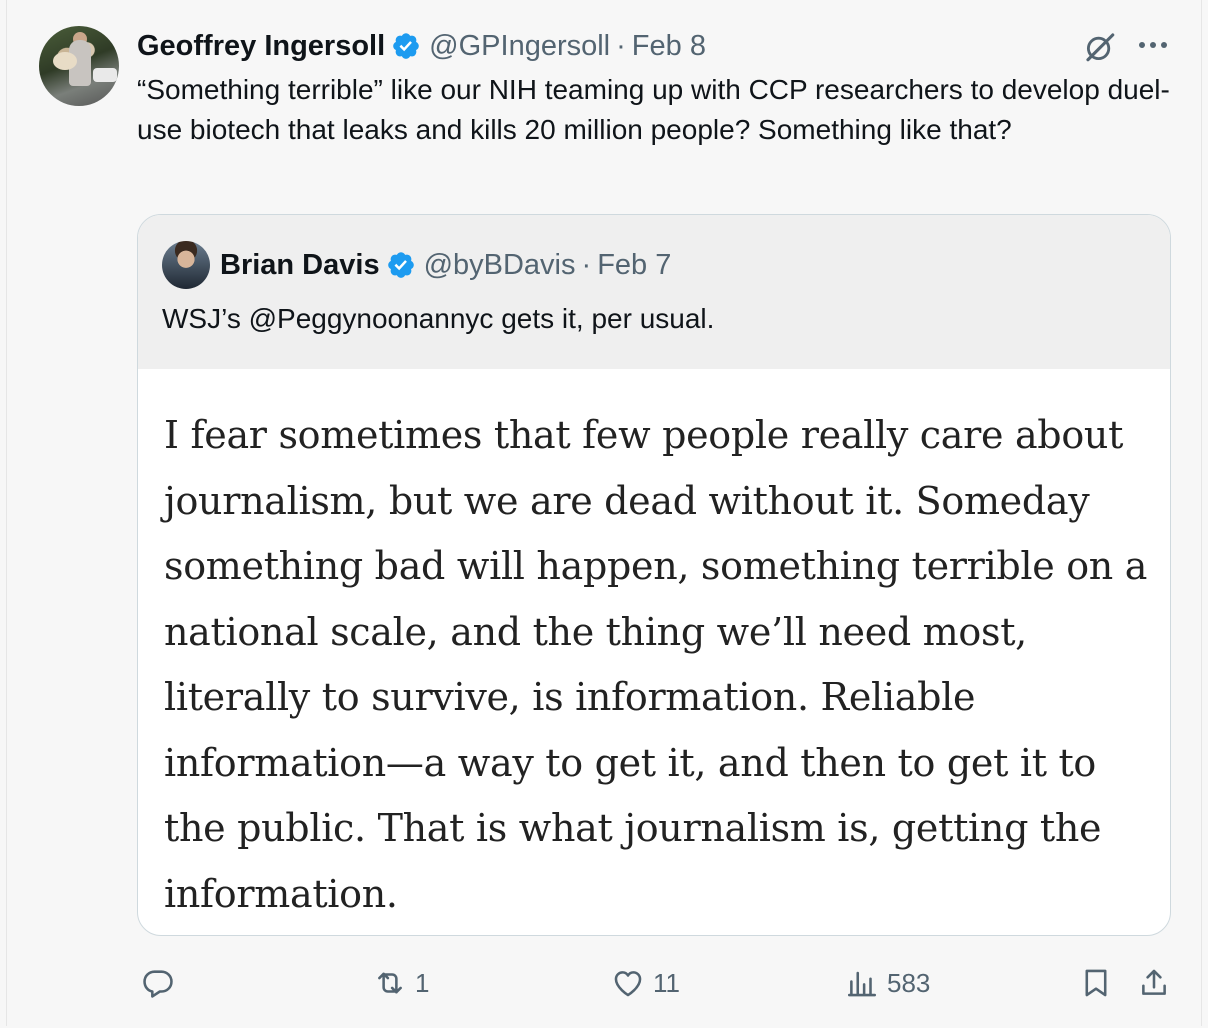  I want to click on grok-icon, so click(1100, 47).